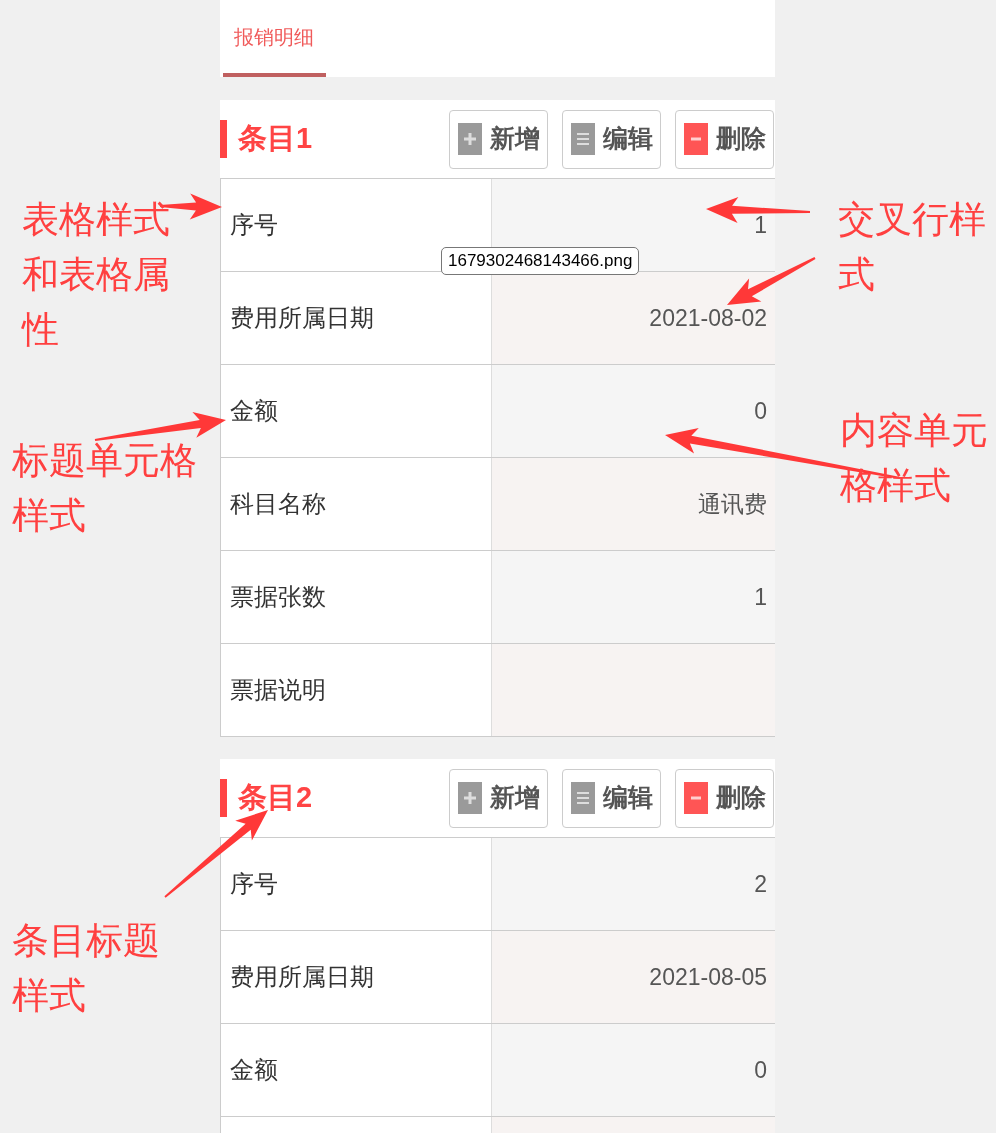  Describe the element at coordinates (276, 798) in the screenshot. I see `item-title: 条目2` at that location.